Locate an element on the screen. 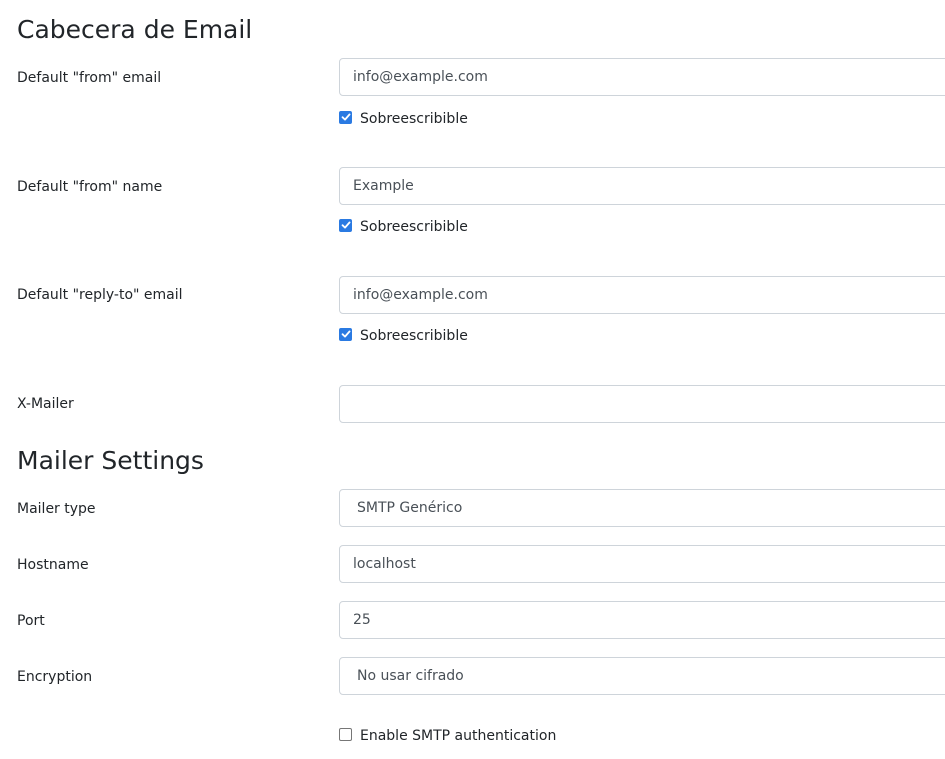 This screenshot has height=759, width=945. reply-to-overridable-label: Sobreescribible is located at coordinates (414, 336).